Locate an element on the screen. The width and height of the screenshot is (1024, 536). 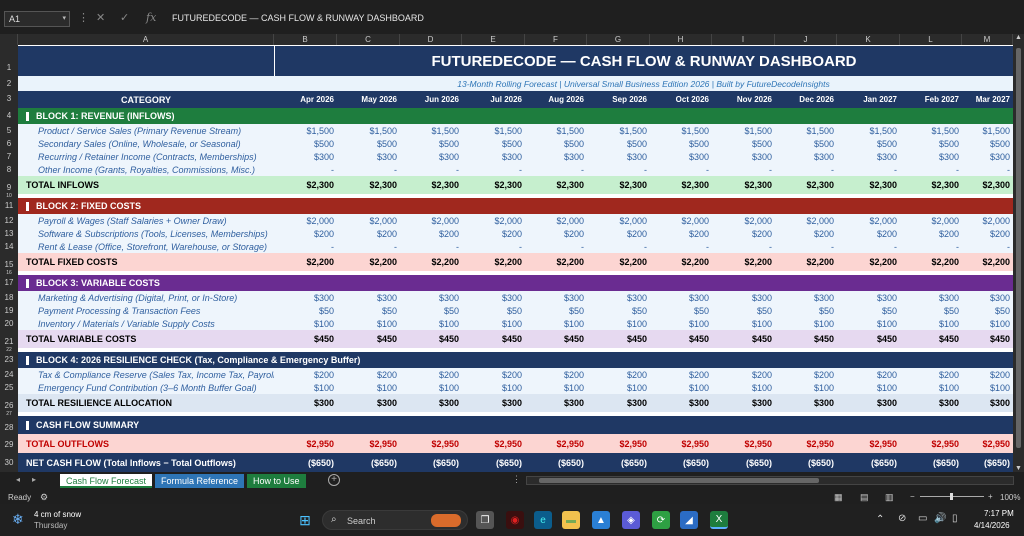
row-header: 14 is located at coordinates (9, 246).